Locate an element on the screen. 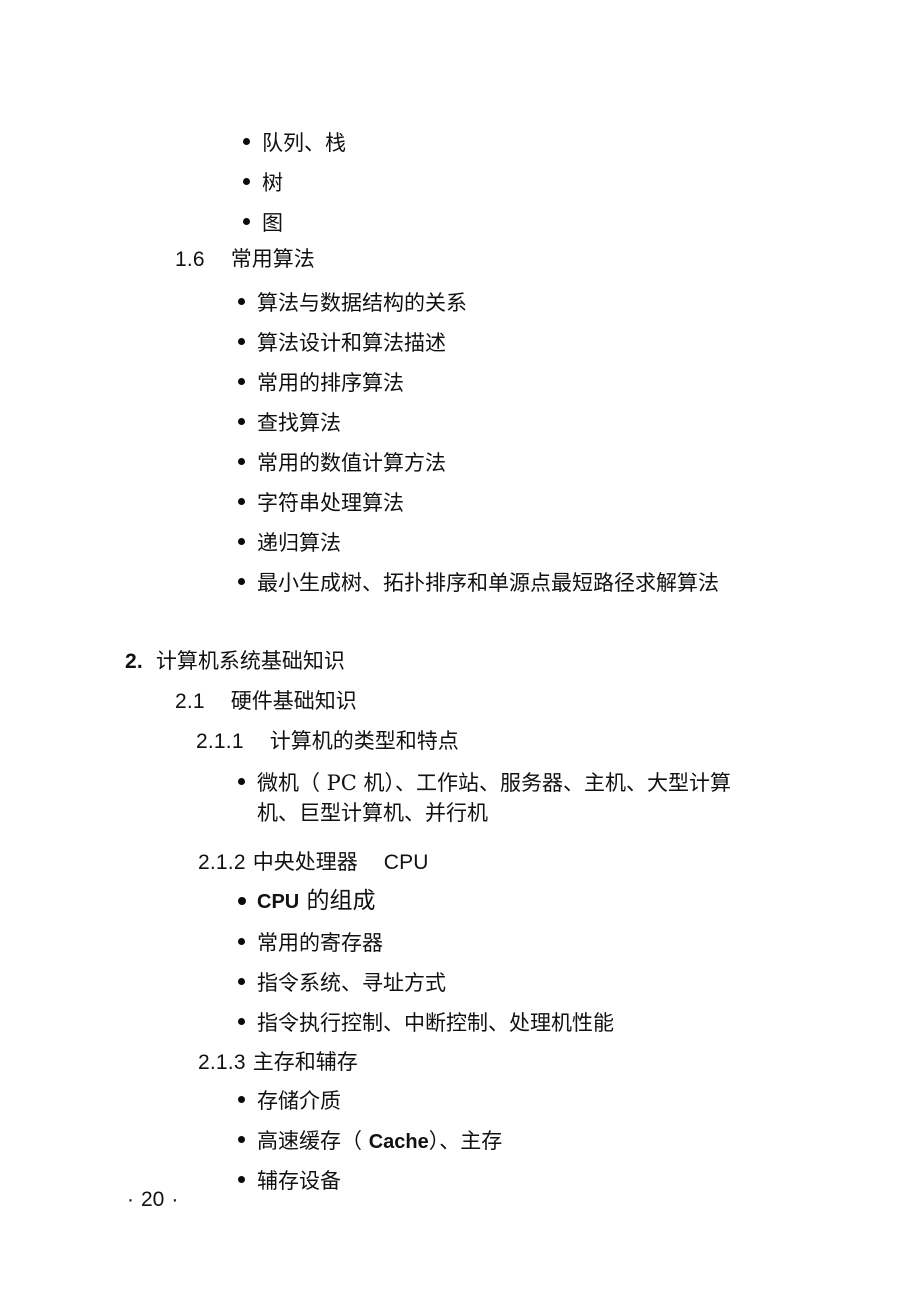 This screenshot has width=920, height=1303. list-item: 常用的数值计算方法 is located at coordinates (342, 463).